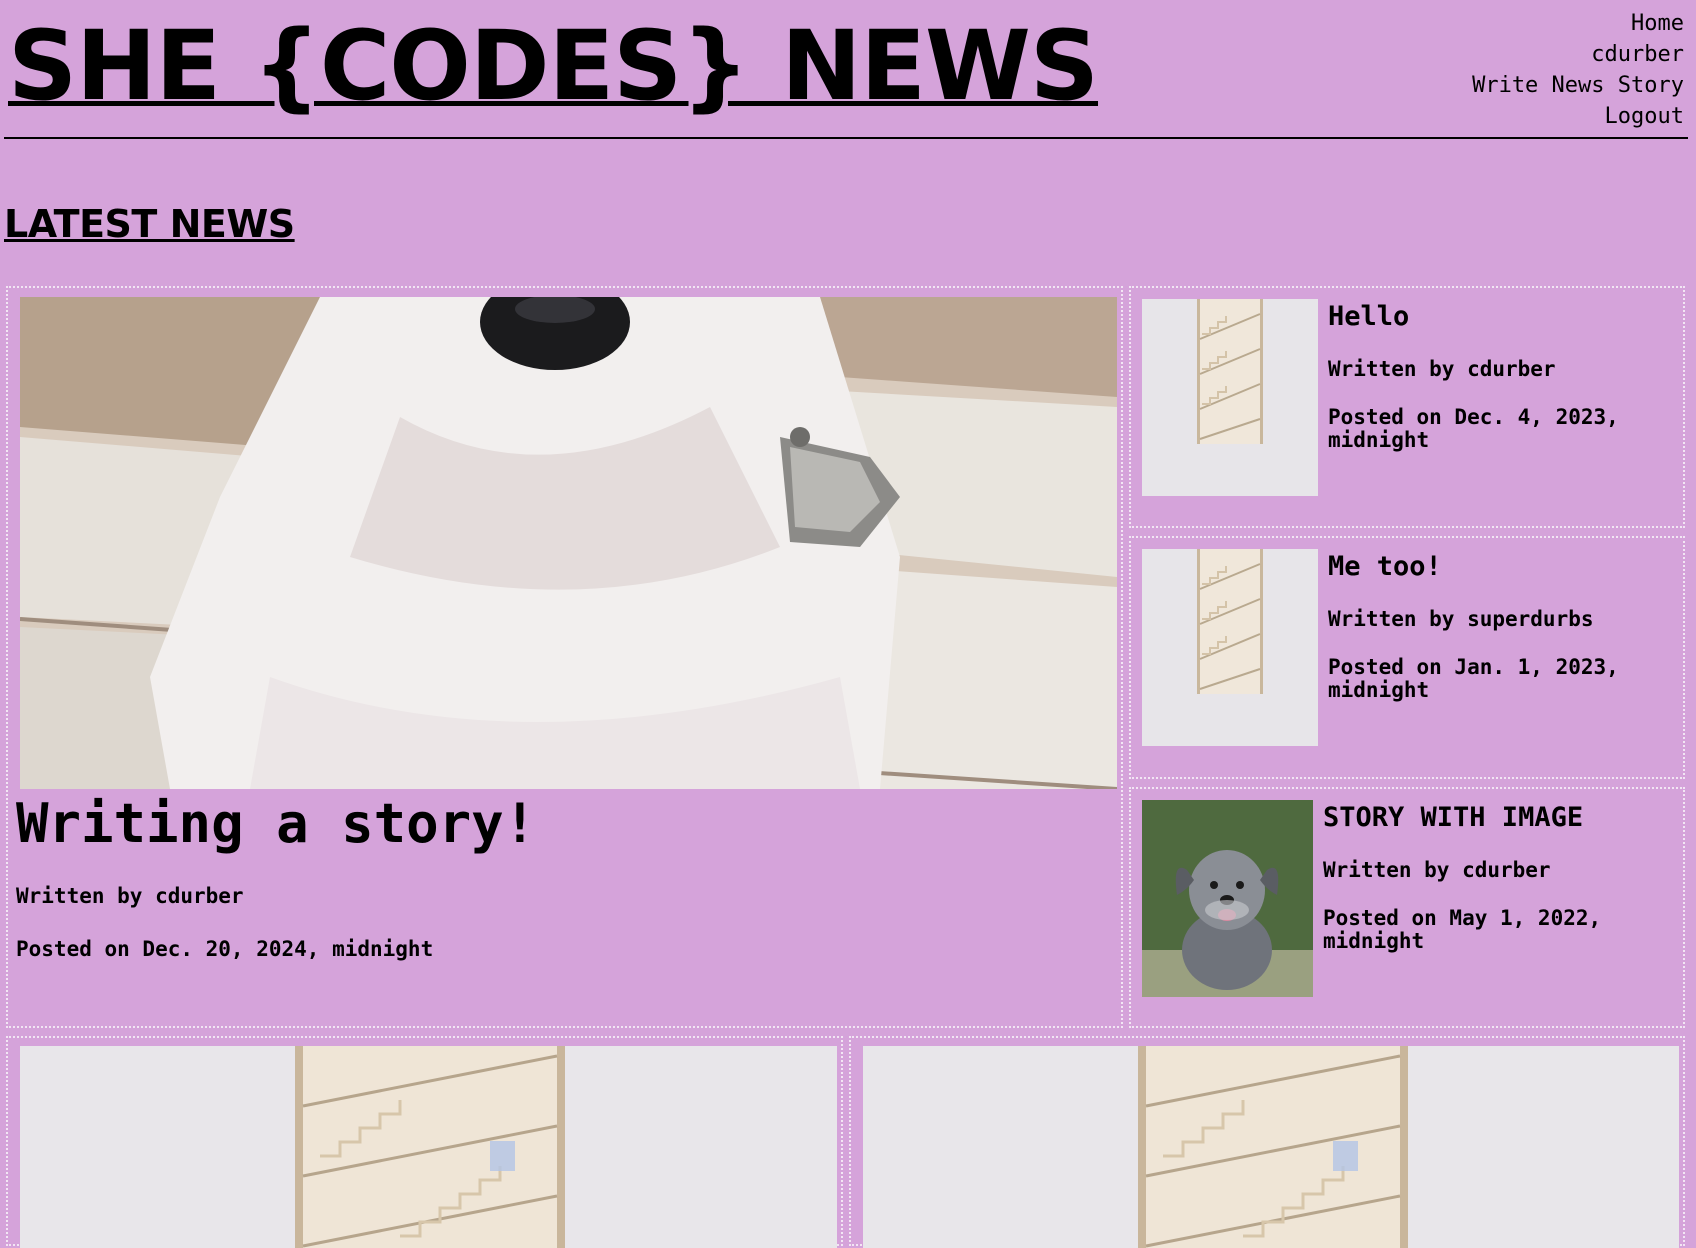 The width and height of the screenshot is (1696, 1248). I want to click on header-divider, so click(846, 138).